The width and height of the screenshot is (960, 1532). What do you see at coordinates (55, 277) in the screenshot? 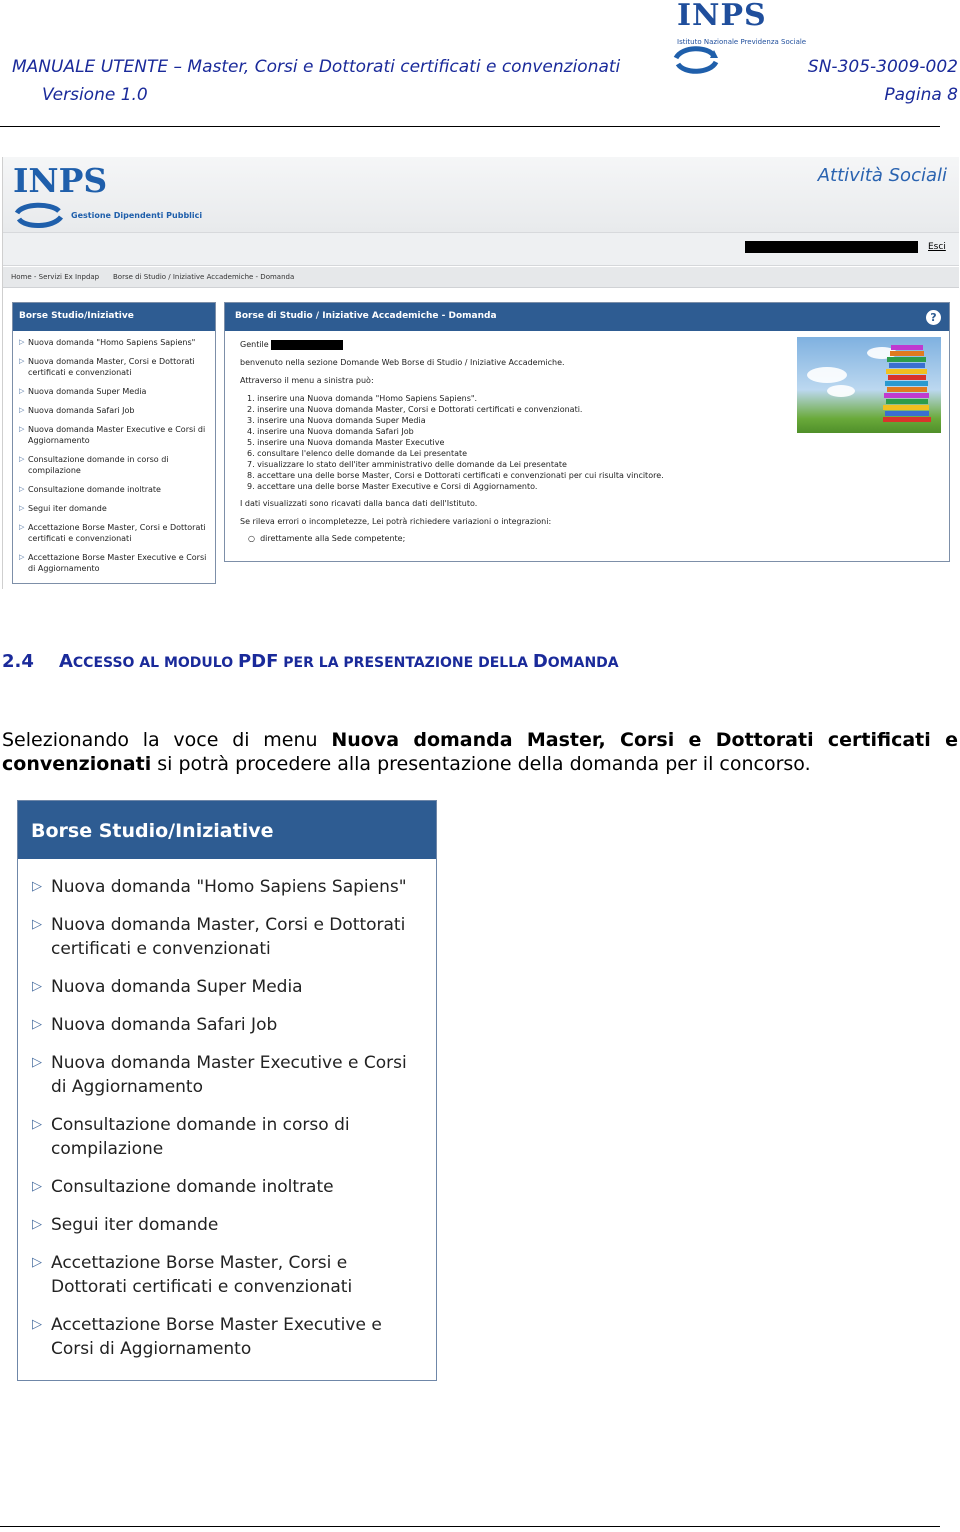
I see `breadcrumb-home: Home - Servizi Ex Inpdap` at bounding box center [55, 277].